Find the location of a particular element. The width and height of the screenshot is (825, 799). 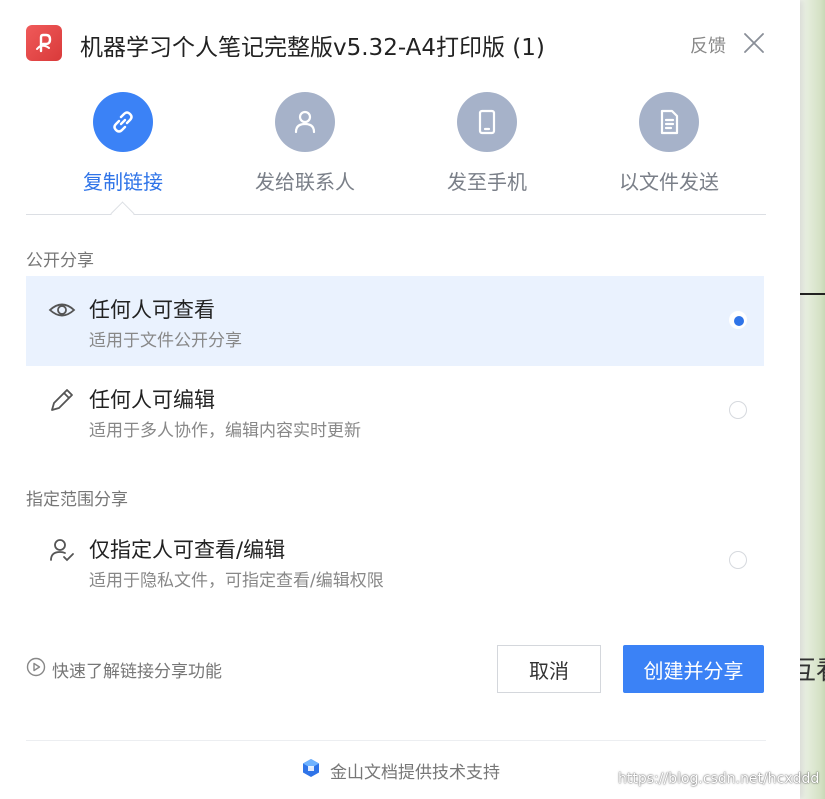

option-specified-people: 仅指定人可查看/编辑 适用于隐私文件，可指定查看/编辑权限 is located at coordinates (395, 561).